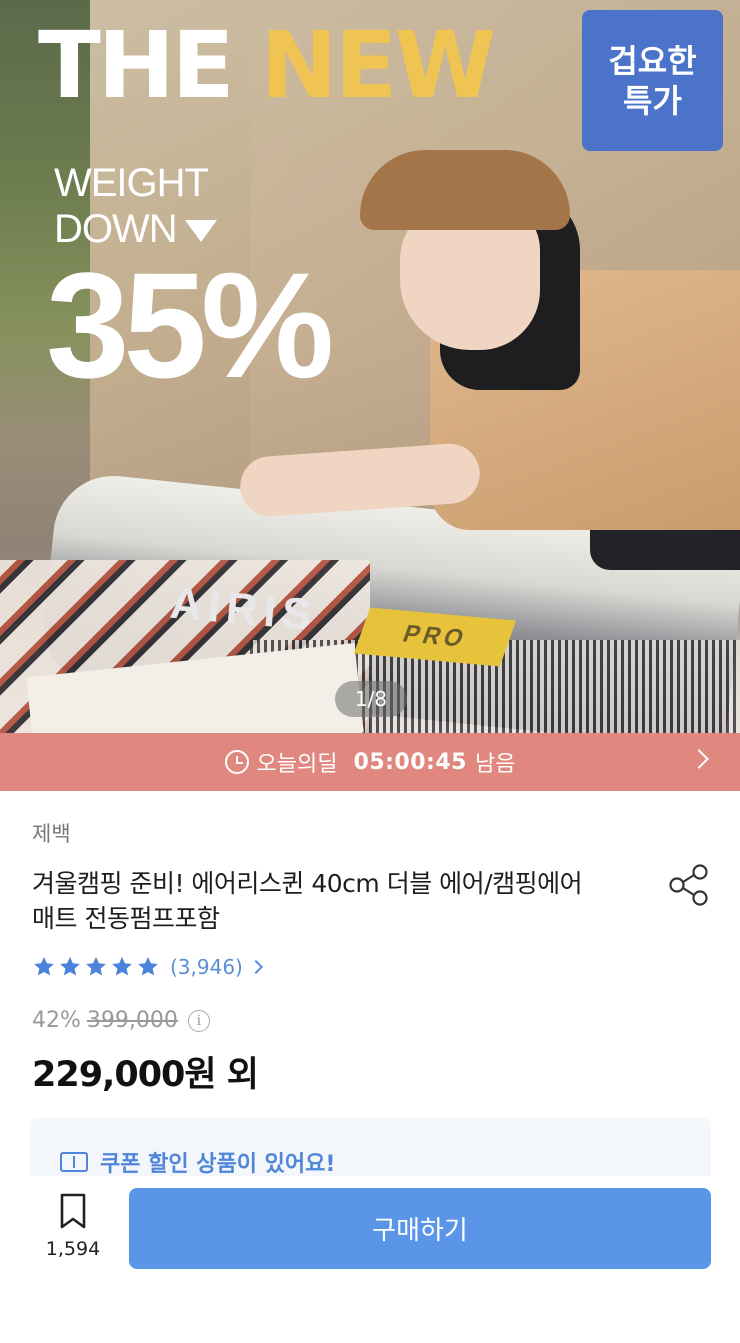  I want to click on sale-price: 229,000원 외, so click(145, 1075).